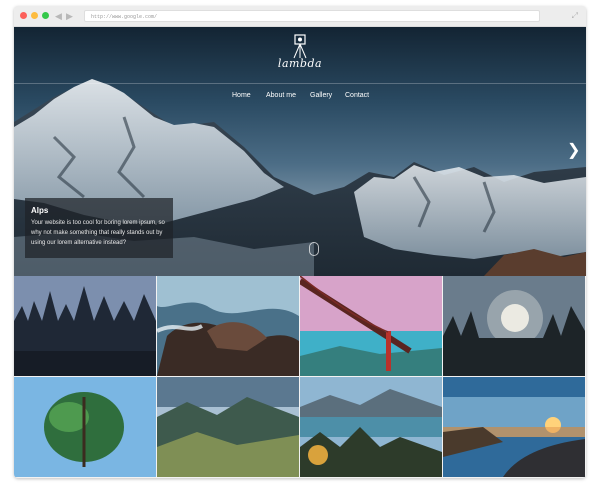 This screenshot has width=600, height=488. I want to click on autumn-mountain-lake-photo, so click(371, 427).